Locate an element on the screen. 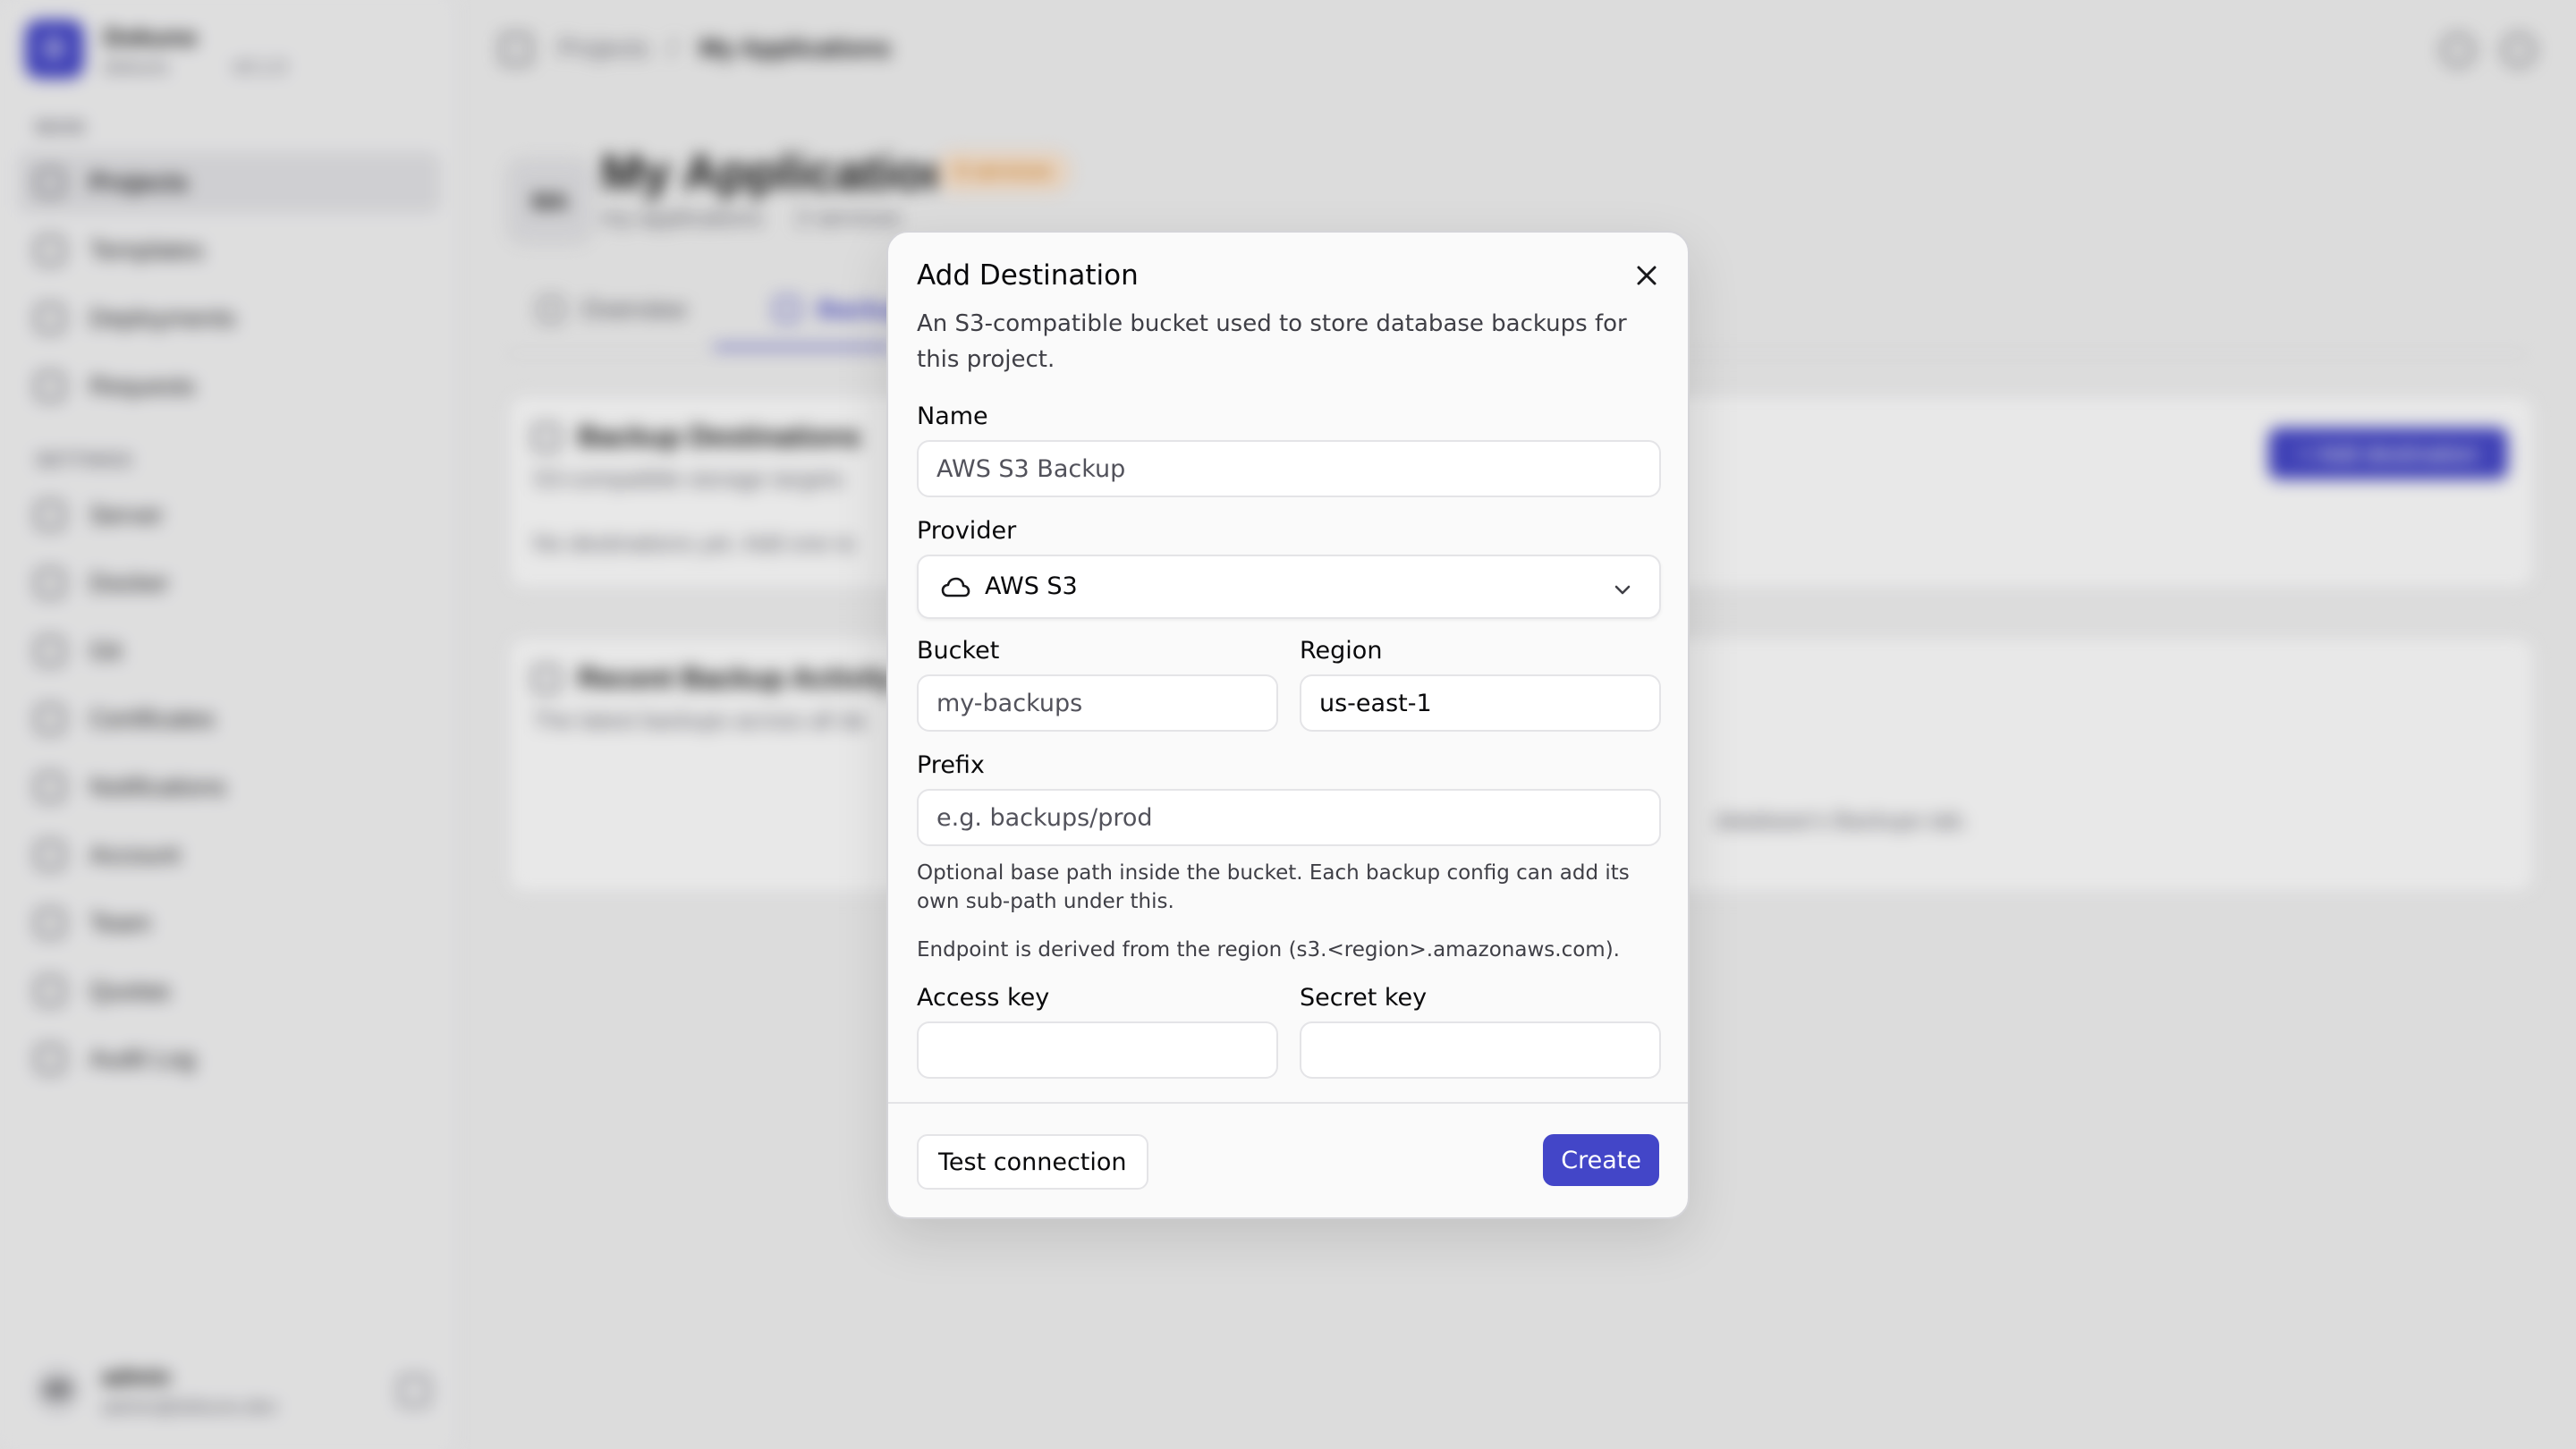 This screenshot has width=2576, height=1449. bucket-label: Bucket is located at coordinates (958, 651).